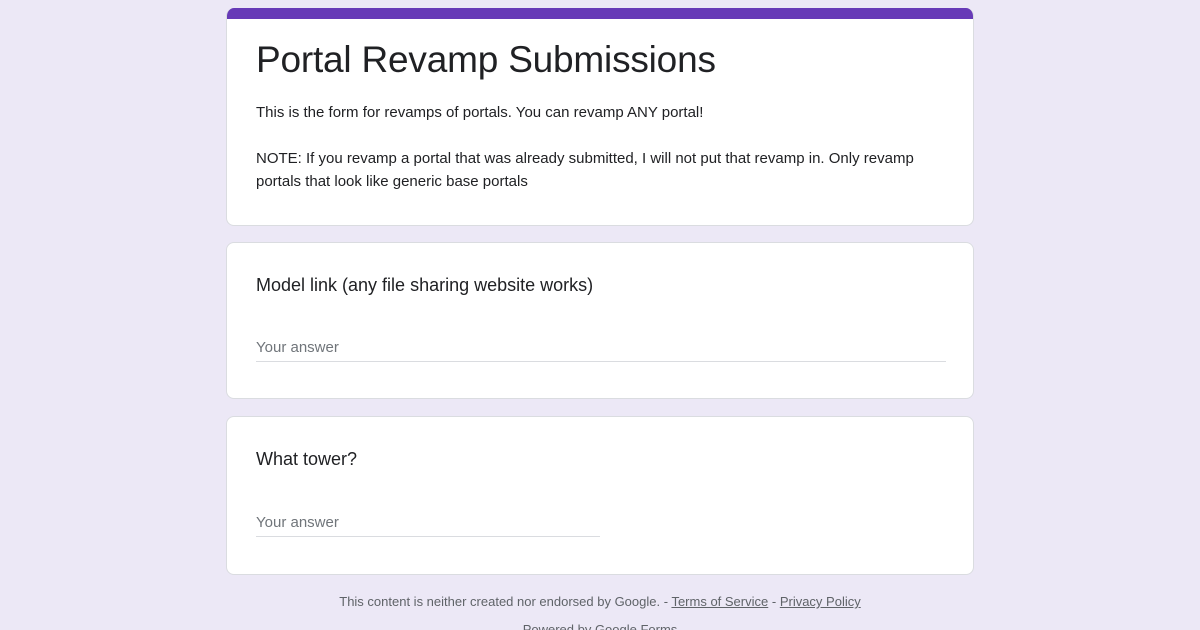  Describe the element at coordinates (719, 601) in the screenshot. I see `terms-of-service-link: Terms of Service` at that location.